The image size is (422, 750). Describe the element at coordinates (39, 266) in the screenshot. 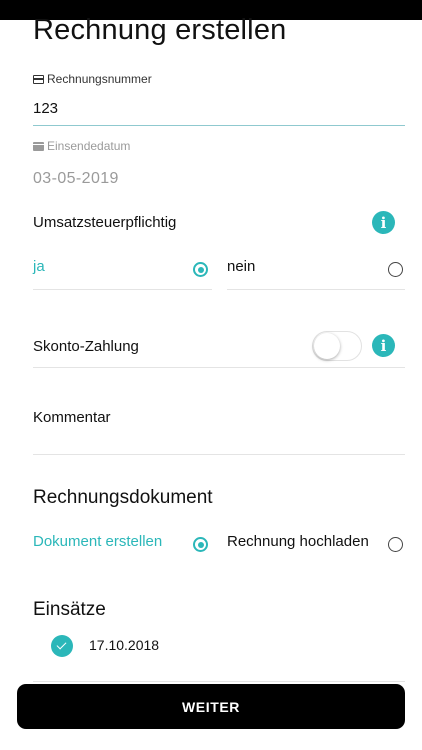

I see `vat-option-yes-label: ja` at that location.